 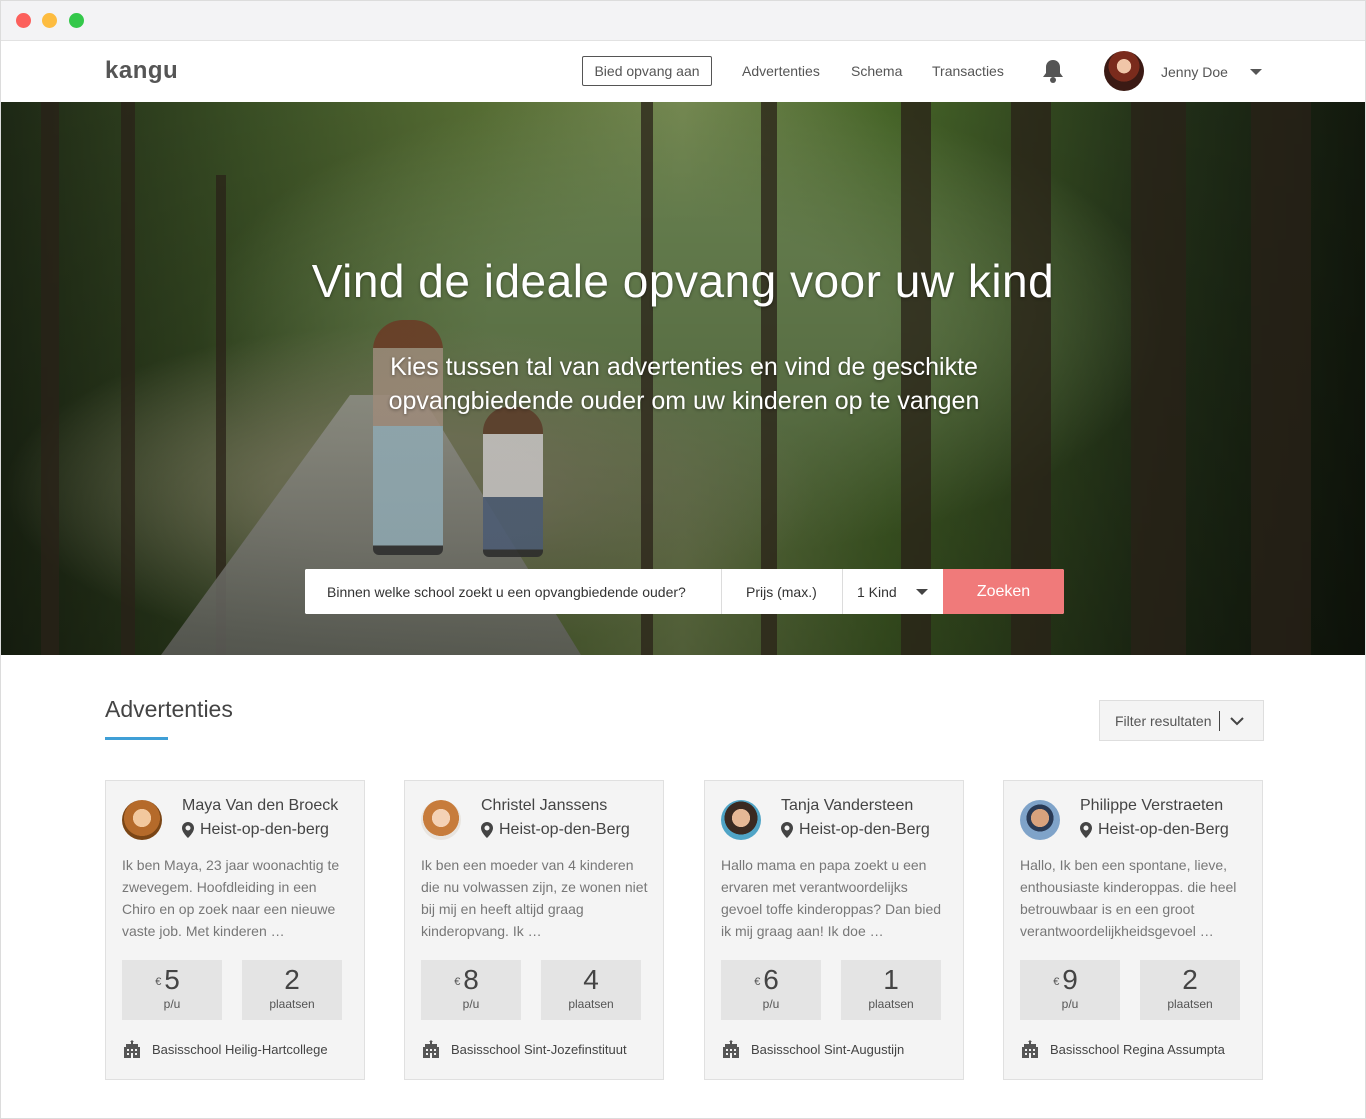 I want to click on nav-link-schema: Schema, so click(x=876, y=71).